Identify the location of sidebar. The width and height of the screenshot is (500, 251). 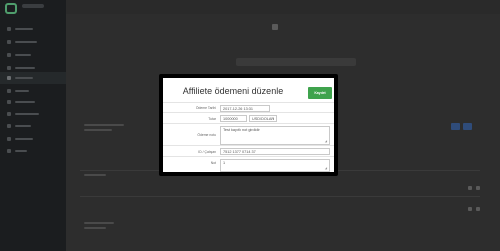
(33, 125).